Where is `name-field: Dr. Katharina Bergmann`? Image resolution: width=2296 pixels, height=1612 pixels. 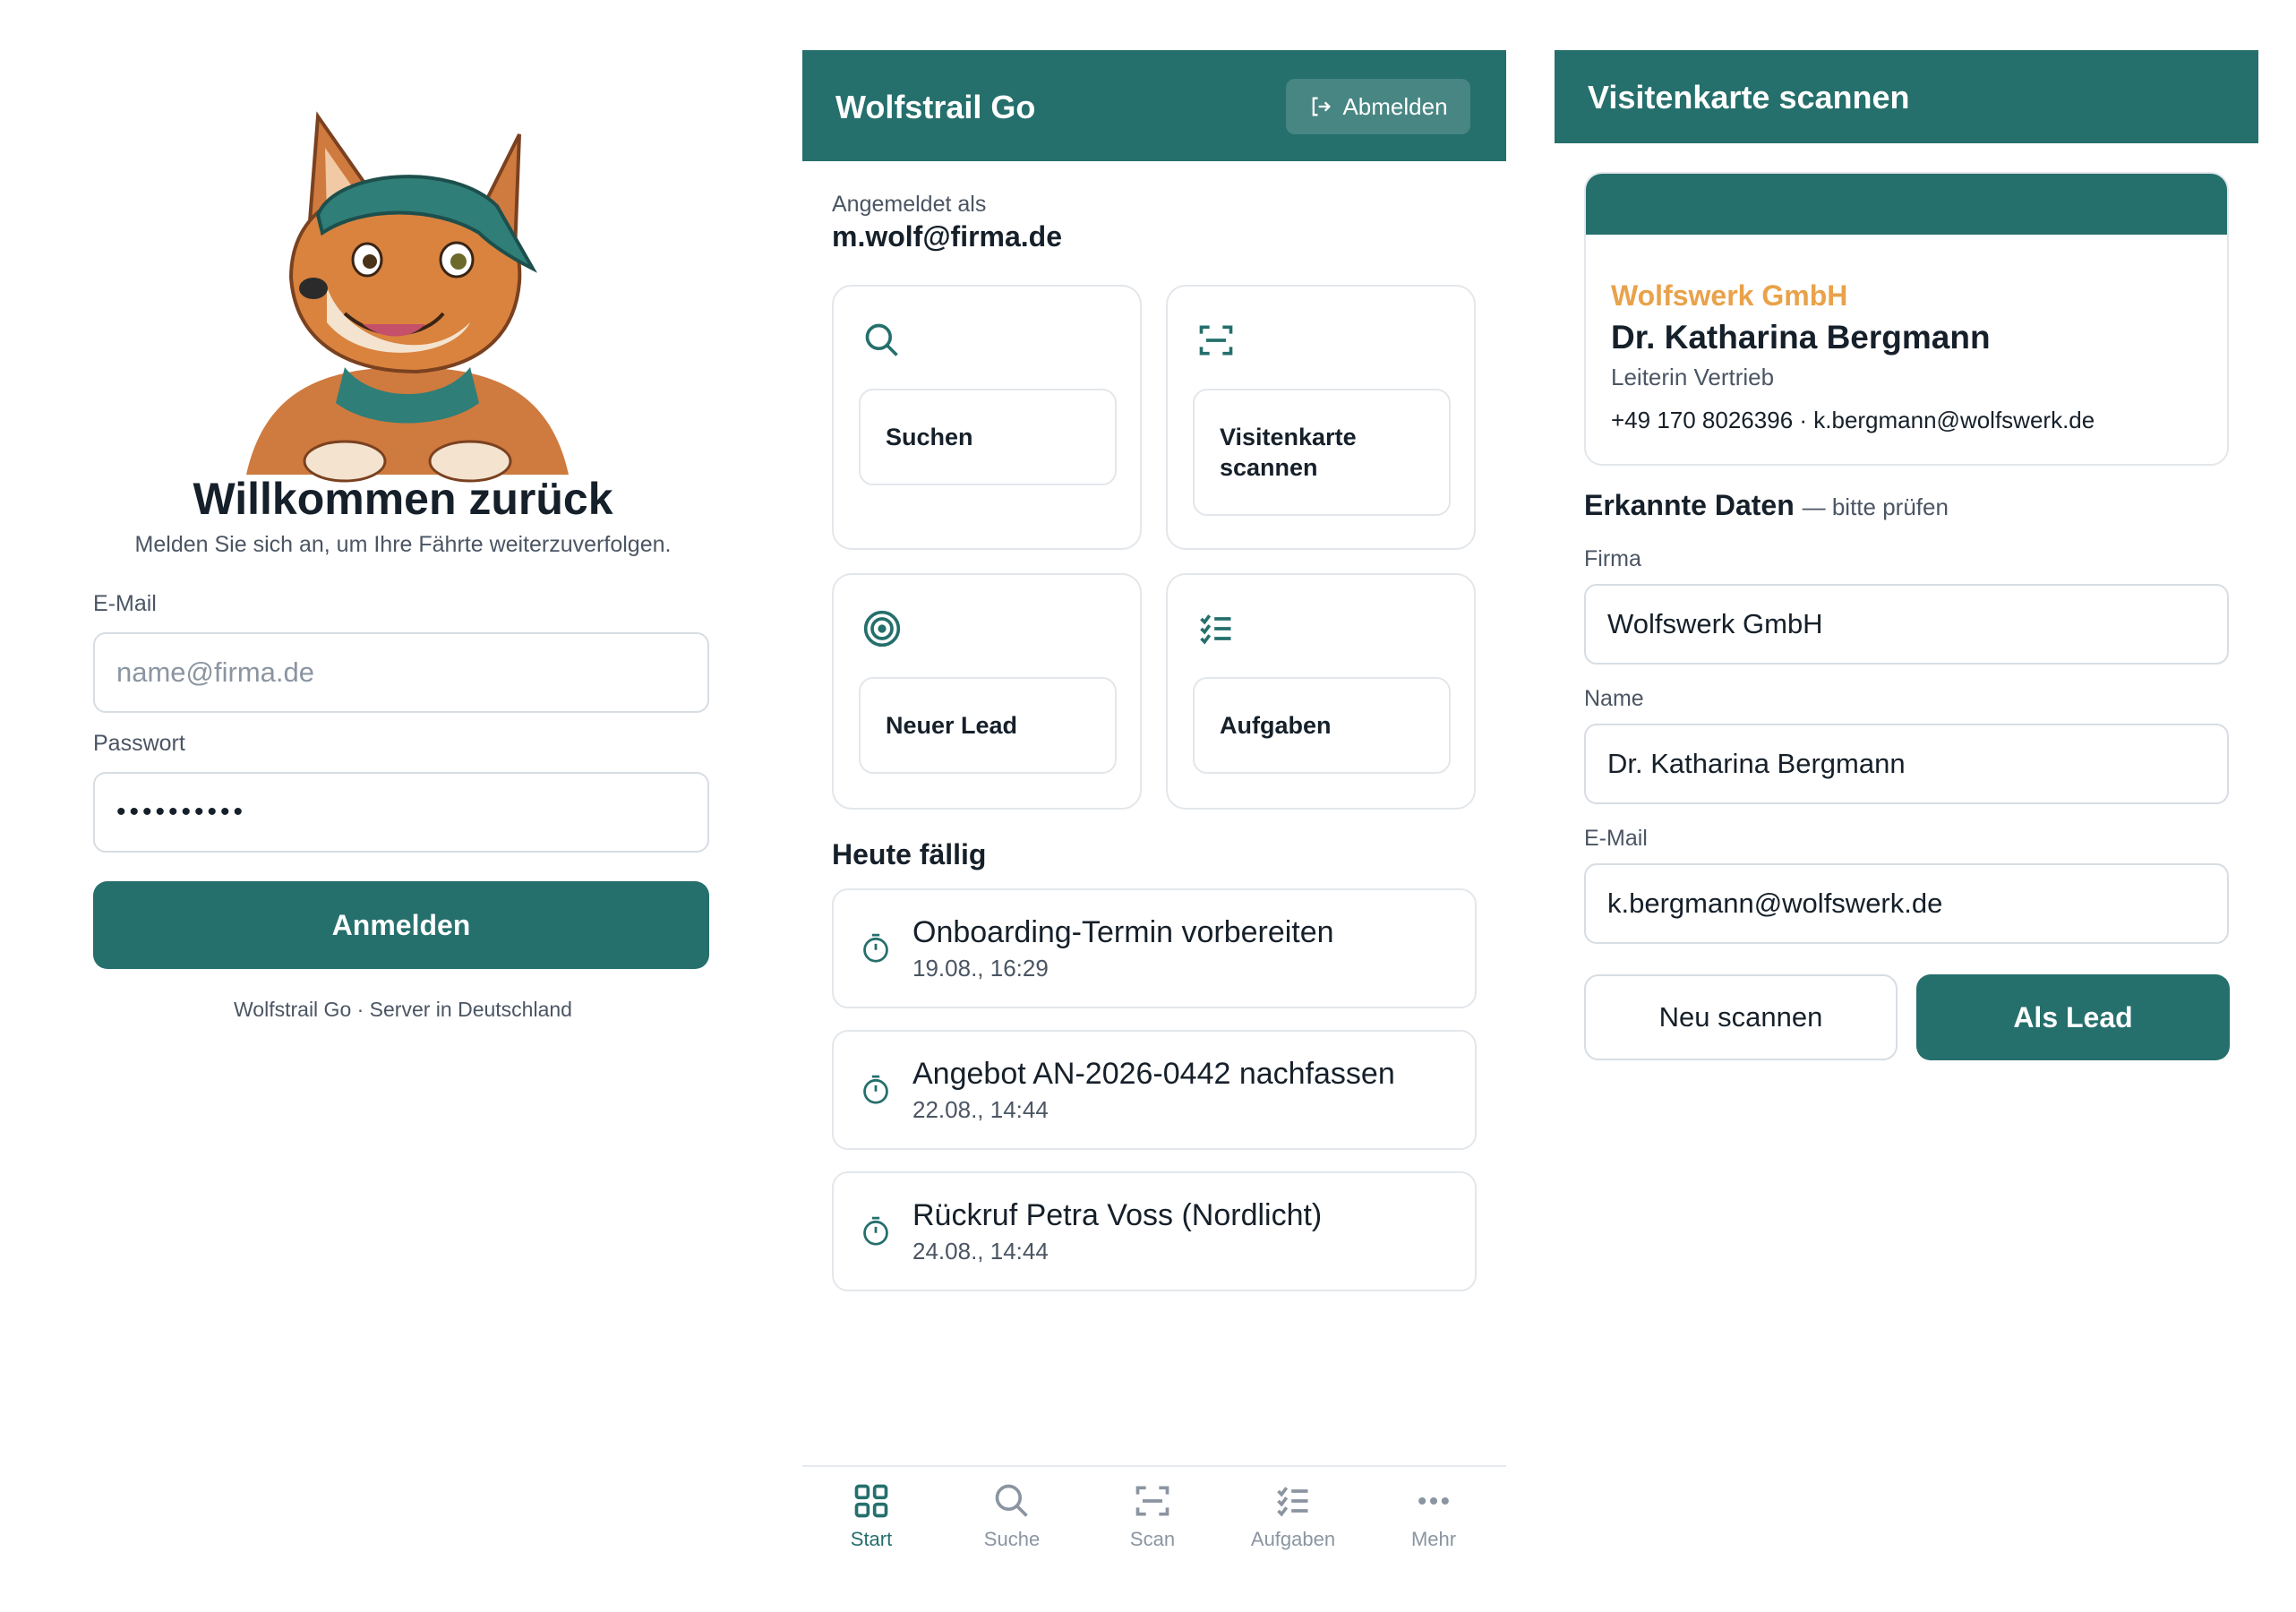 name-field: Dr. Katharina Bergmann is located at coordinates (1906, 764).